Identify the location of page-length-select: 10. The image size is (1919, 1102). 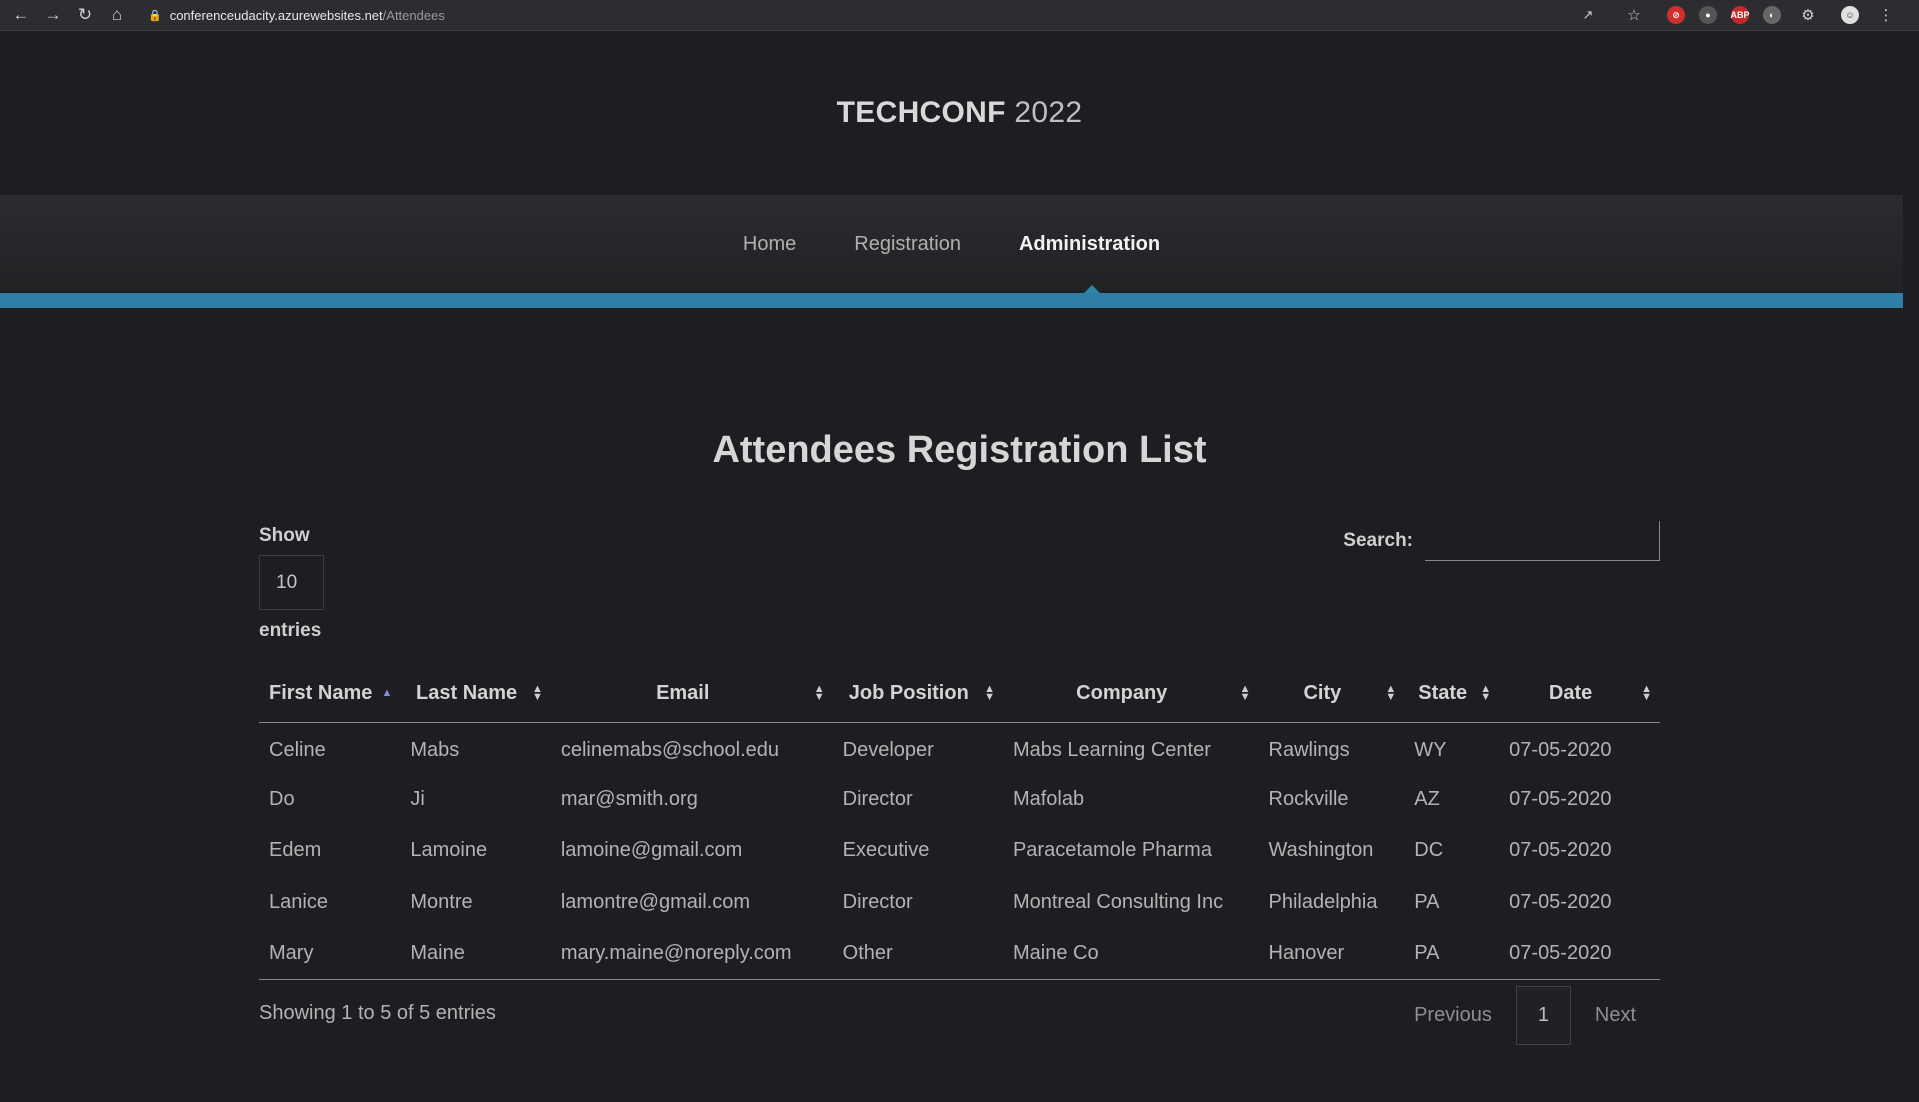
(291, 582).